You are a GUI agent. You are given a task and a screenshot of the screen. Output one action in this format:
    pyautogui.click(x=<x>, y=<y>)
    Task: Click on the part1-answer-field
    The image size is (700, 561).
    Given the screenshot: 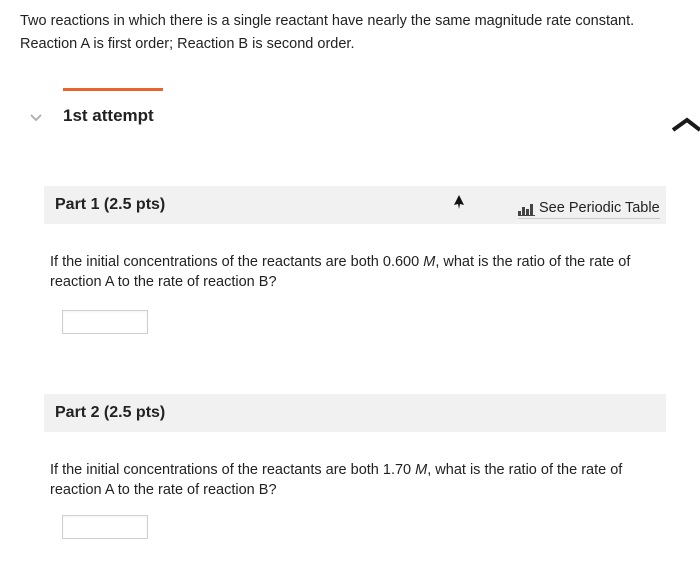 What is the action you would take?
    pyautogui.click(x=105, y=322)
    